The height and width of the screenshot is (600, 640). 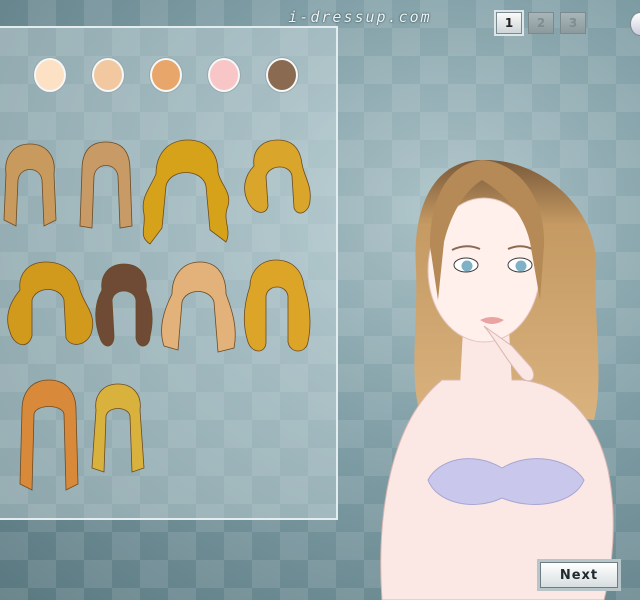 What do you see at coordinates (509, 23) in the screenshot?
I see `page-button-1: 1` at bounding box center [509, 23].